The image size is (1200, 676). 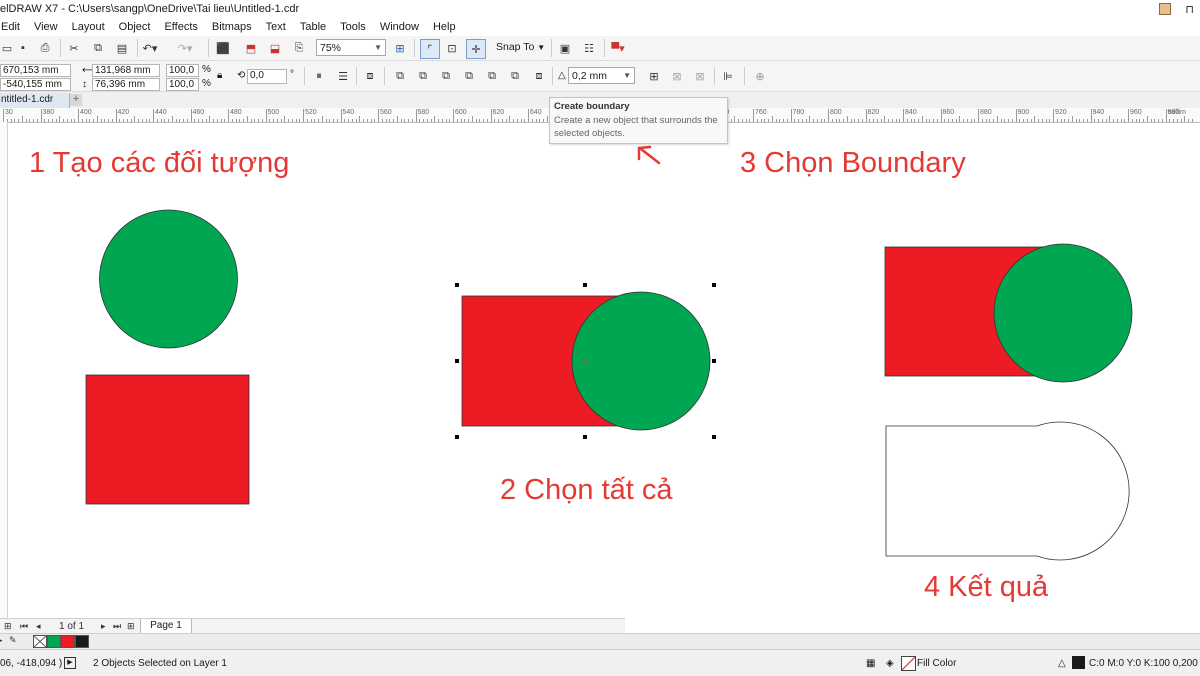 I want to click on menu-tools: Tools, so click(x=353, y=27).